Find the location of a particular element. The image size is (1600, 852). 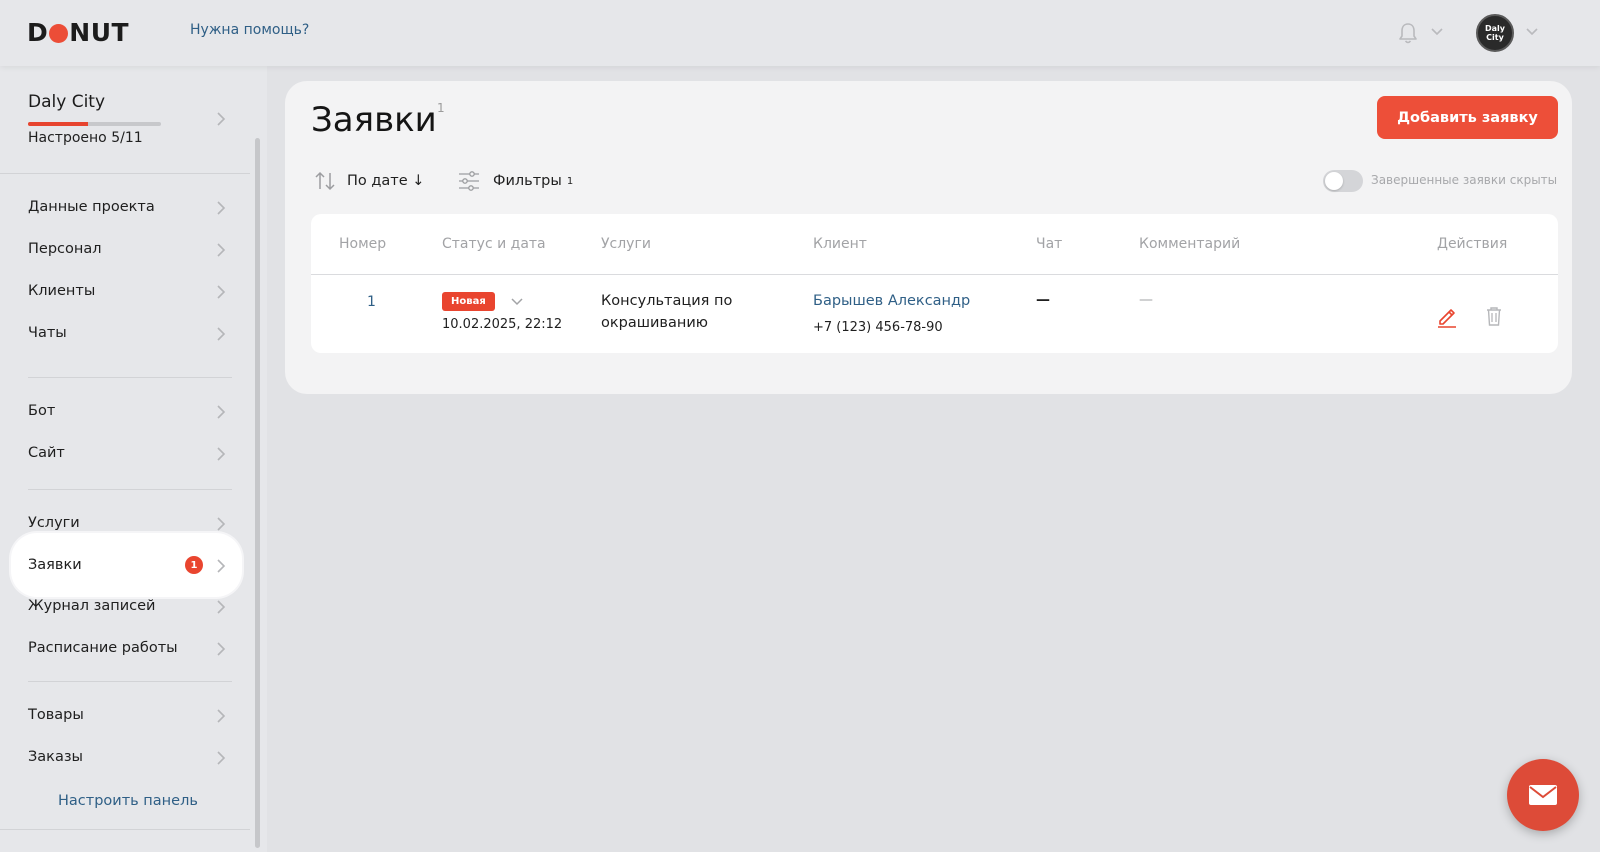

column-header-services: Услуги is located at coordinates (626, 244).